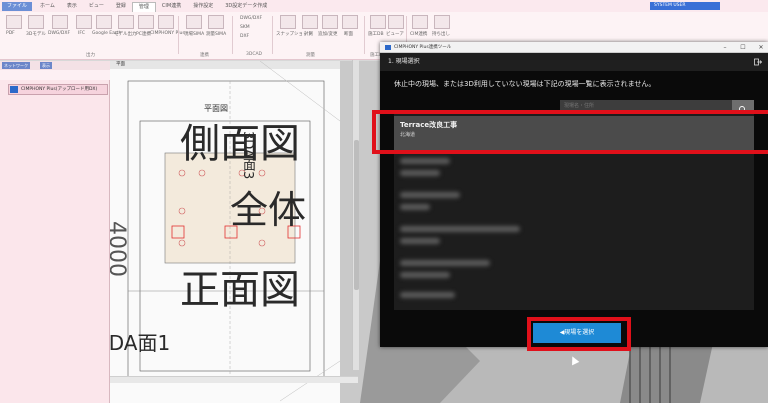 The image size is (768, 403). I want to click on tab-register: 登録, so click(121, 7).